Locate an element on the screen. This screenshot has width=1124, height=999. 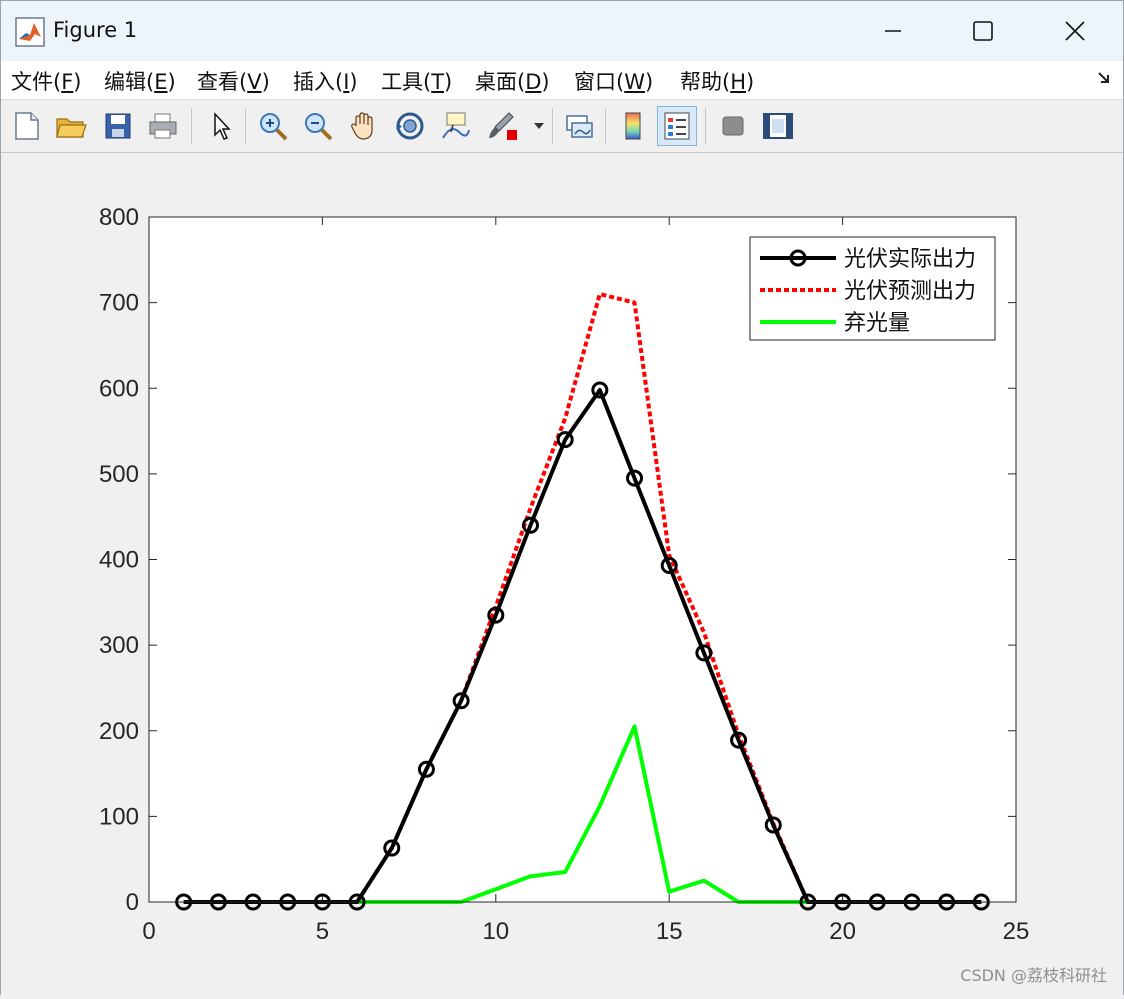
minimize-icon is located at coordinates (893, 31).